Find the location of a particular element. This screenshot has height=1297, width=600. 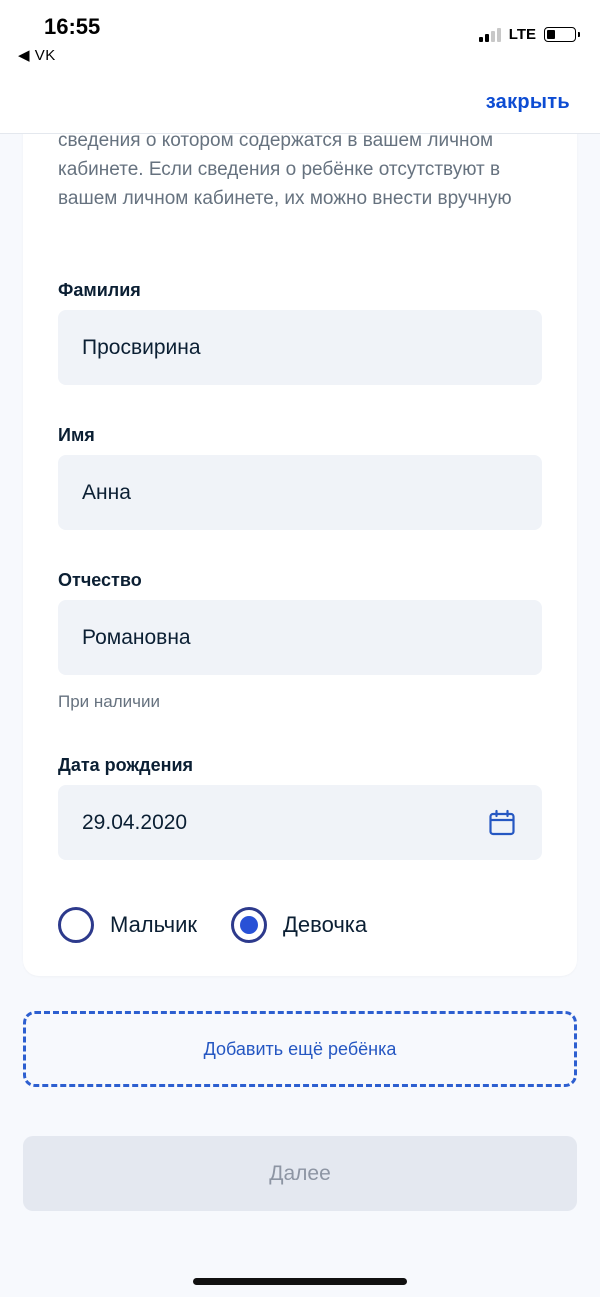

gender-radio-girl: Девочка is located at coordinates (299, 925).